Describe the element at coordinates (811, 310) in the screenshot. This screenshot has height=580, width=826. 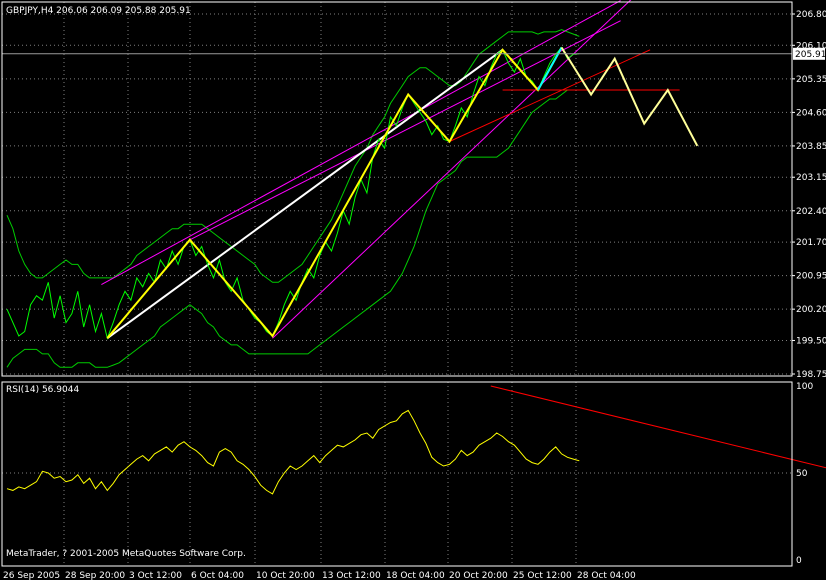
I see `y-tick-label: 200.20` at that location.